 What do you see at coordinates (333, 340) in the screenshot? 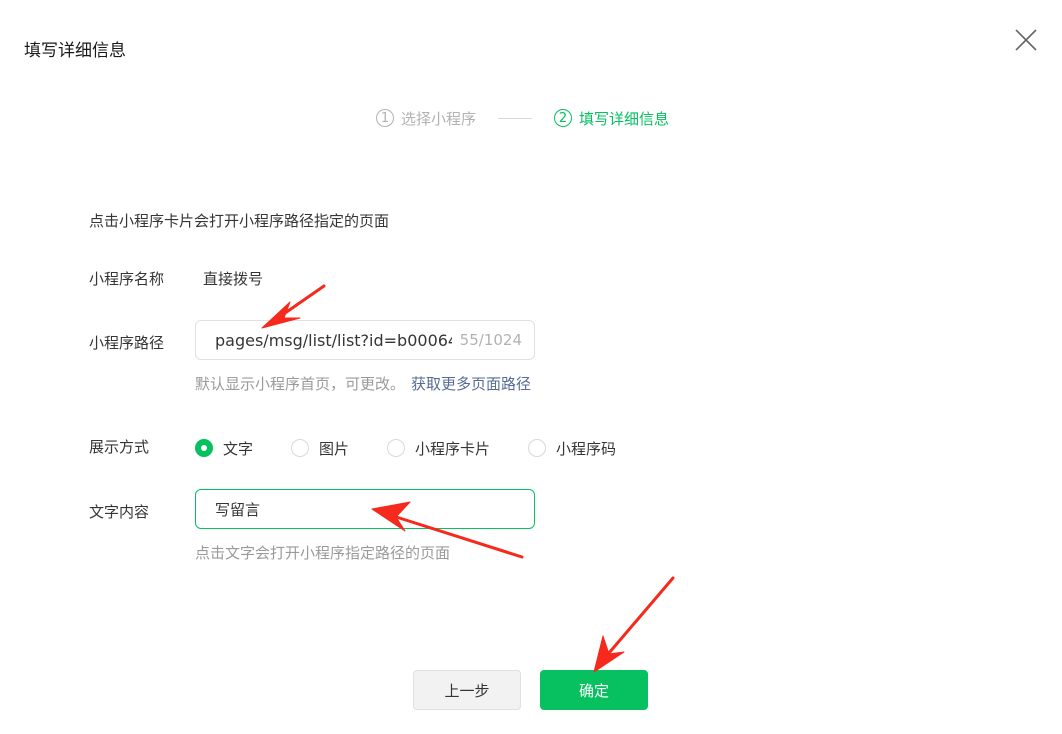
I see `path-input-value: pages/msg/list/list?id=b00064` at bounding box center [333, 340].